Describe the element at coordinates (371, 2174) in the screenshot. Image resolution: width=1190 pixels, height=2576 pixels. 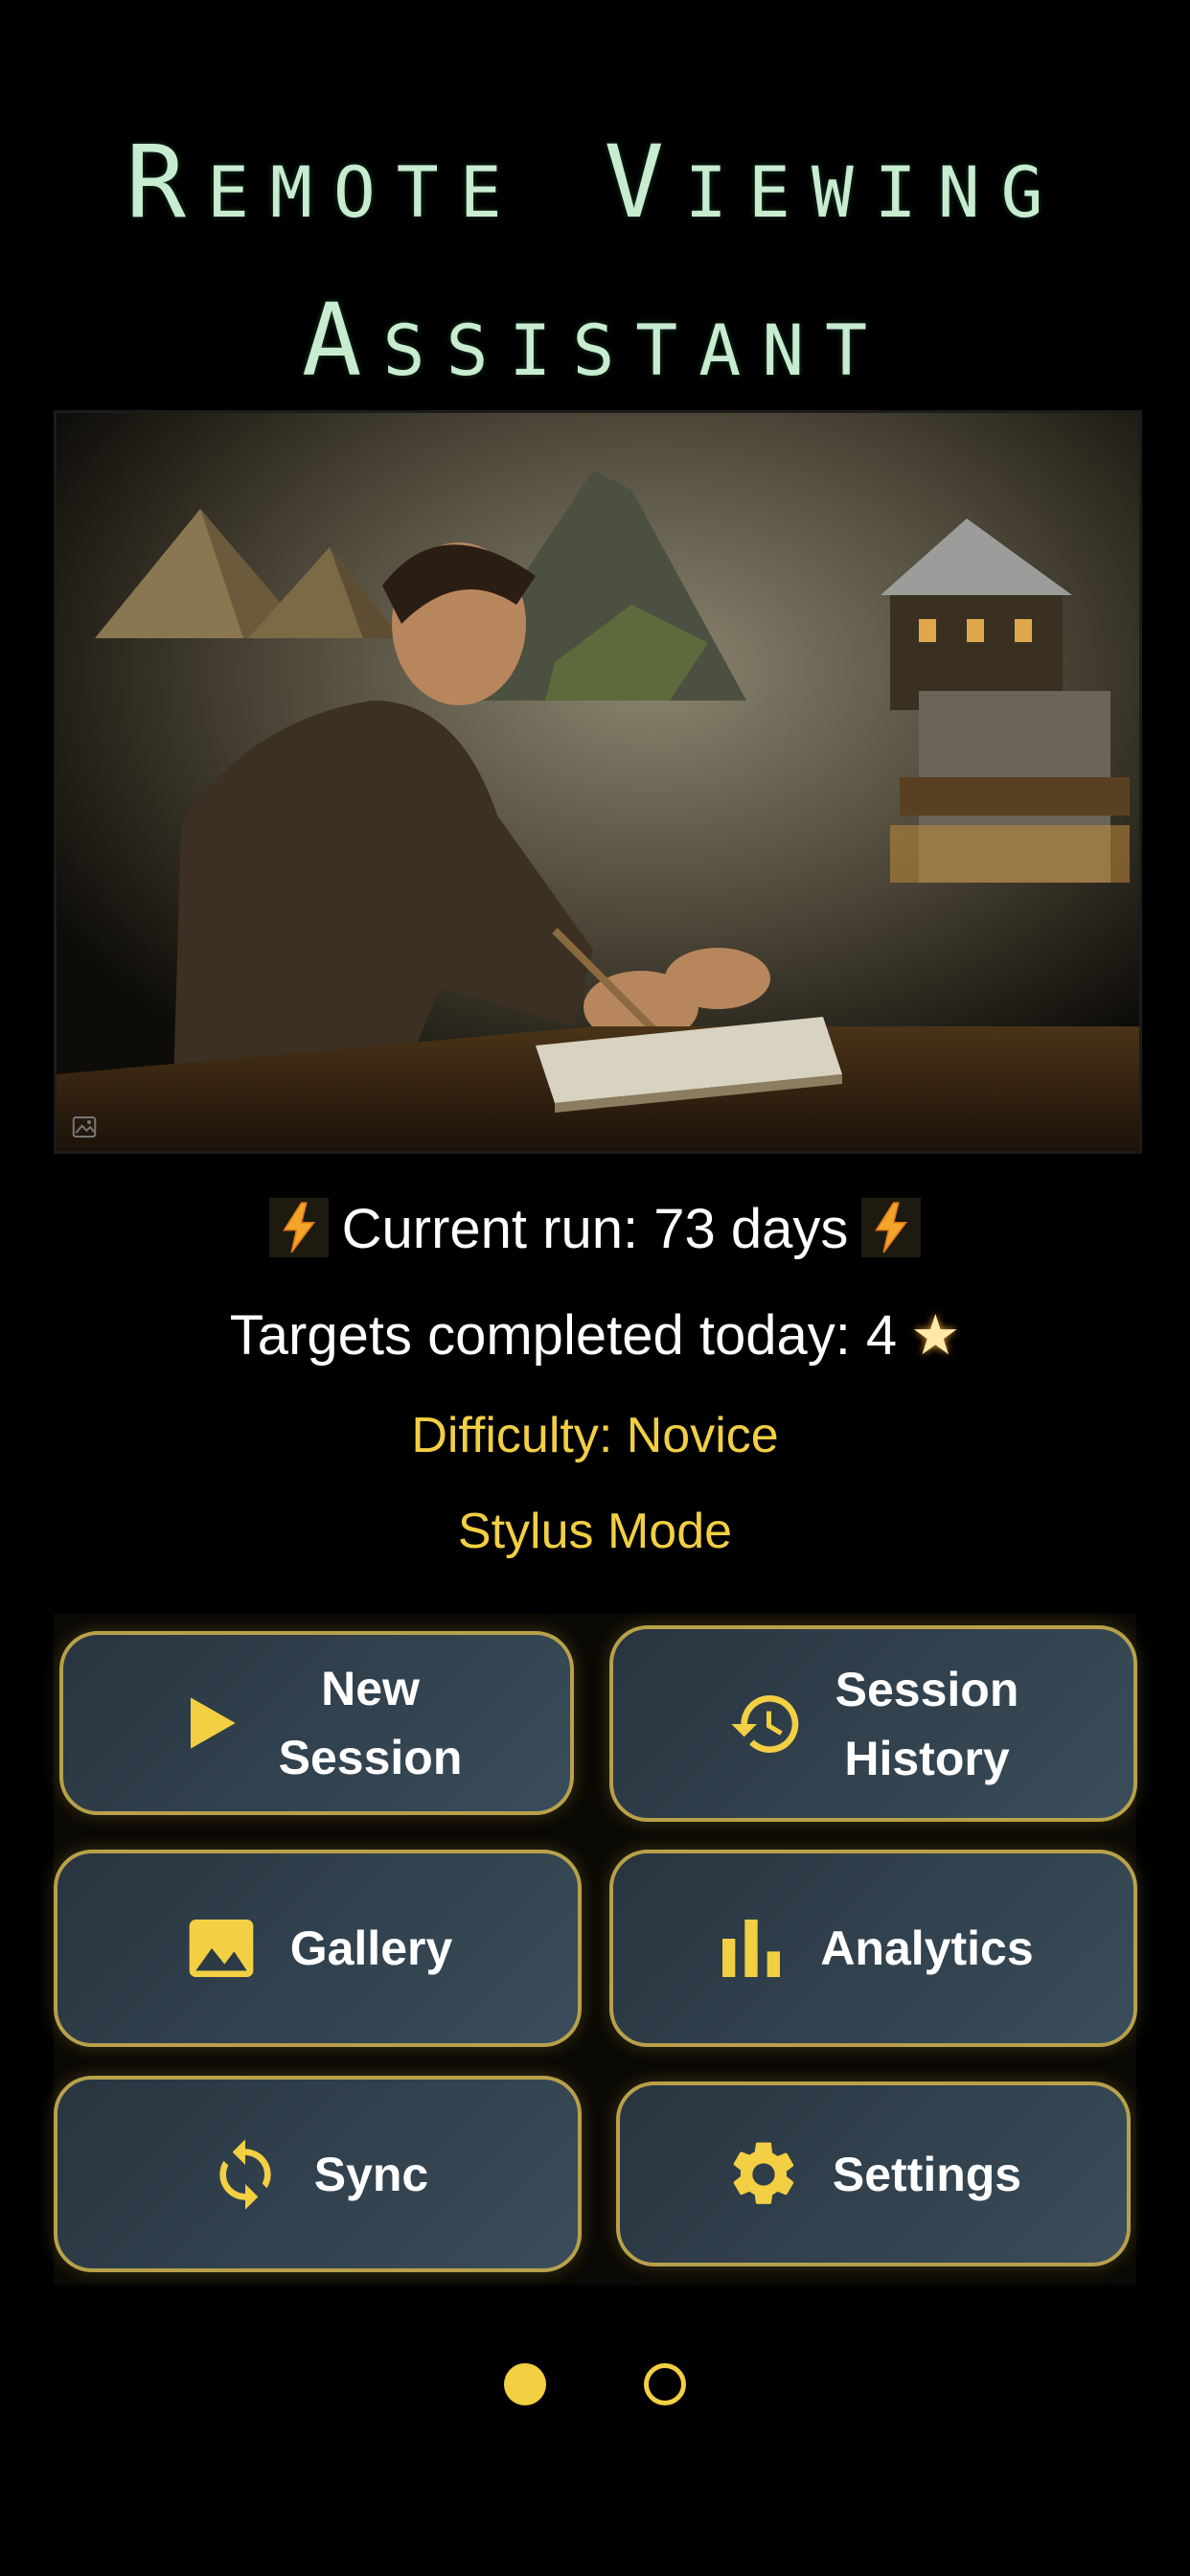
I see `sync-label: Sync` at that location.